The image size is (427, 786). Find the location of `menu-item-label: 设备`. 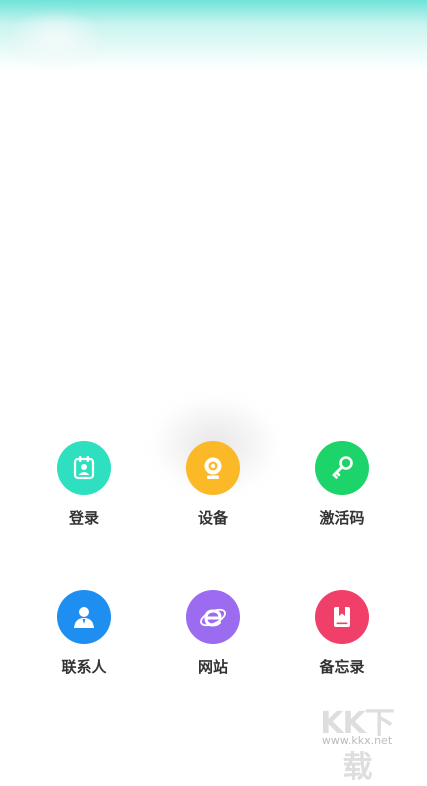

menu-item-label: 设备 is located at coordinates (212, 518).